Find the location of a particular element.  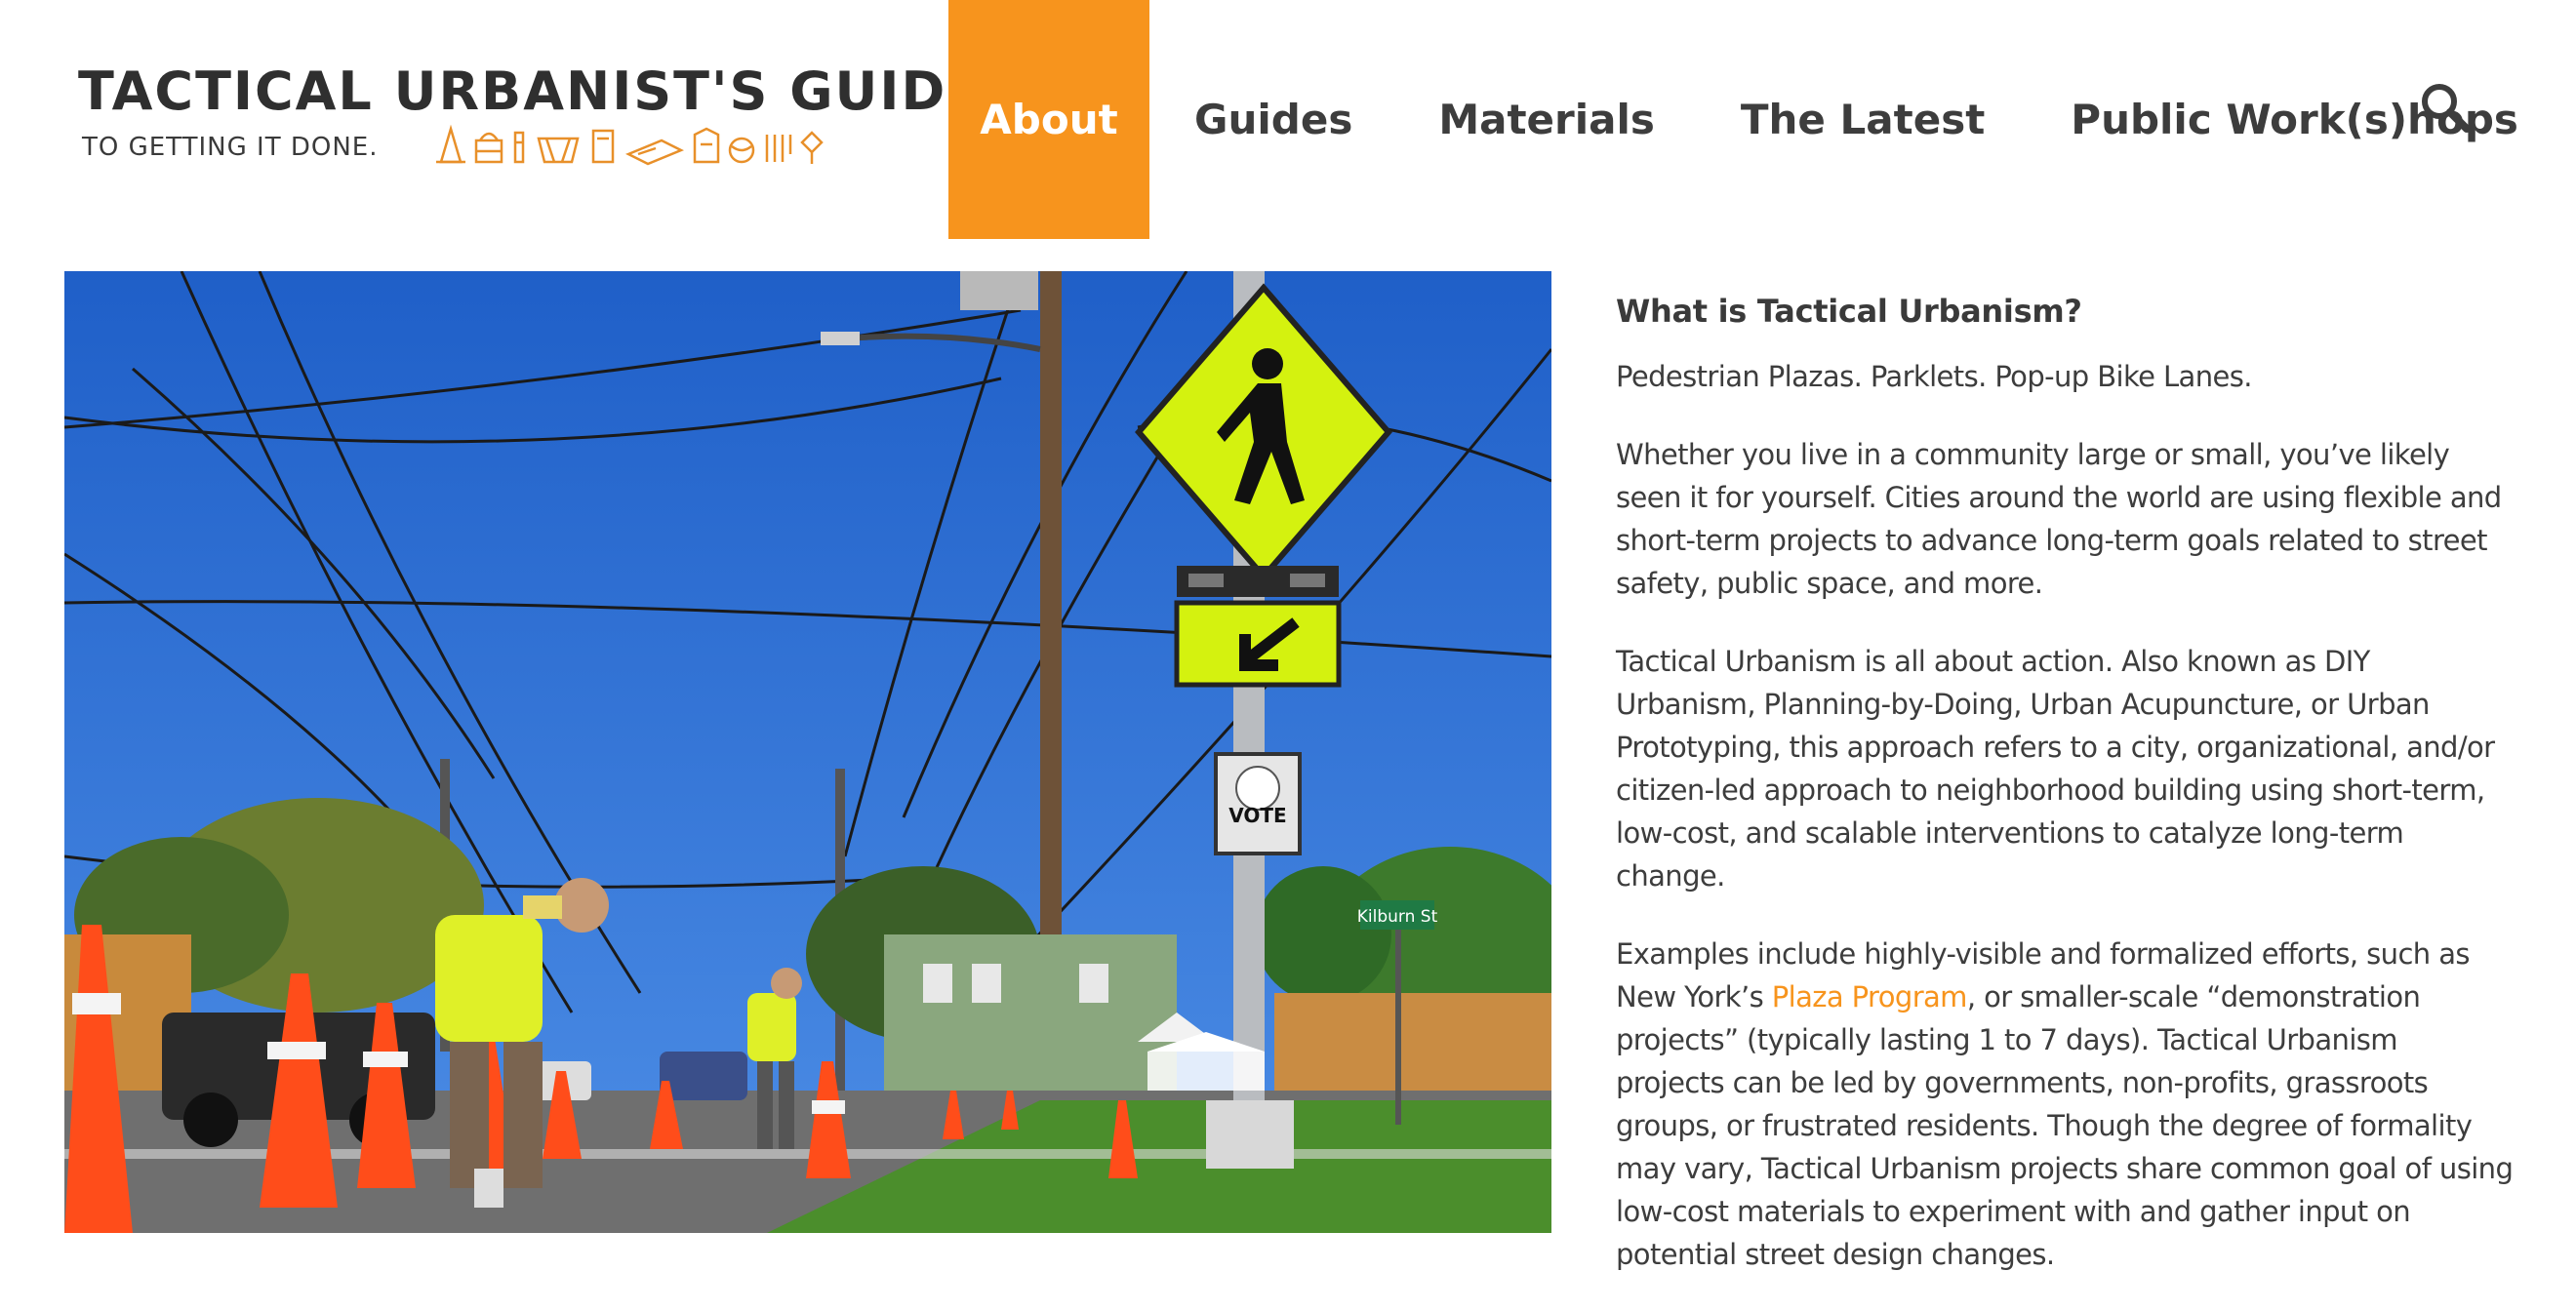

logo-subtitle: TO GETTING IT DONE. is located at coordinates (230, 147).